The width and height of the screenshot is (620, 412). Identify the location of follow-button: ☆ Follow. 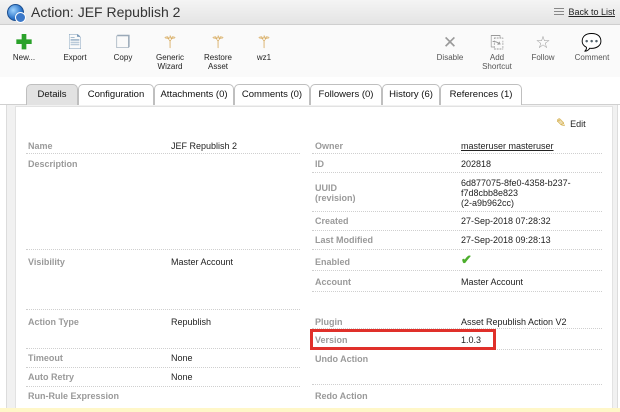
(543, 47).